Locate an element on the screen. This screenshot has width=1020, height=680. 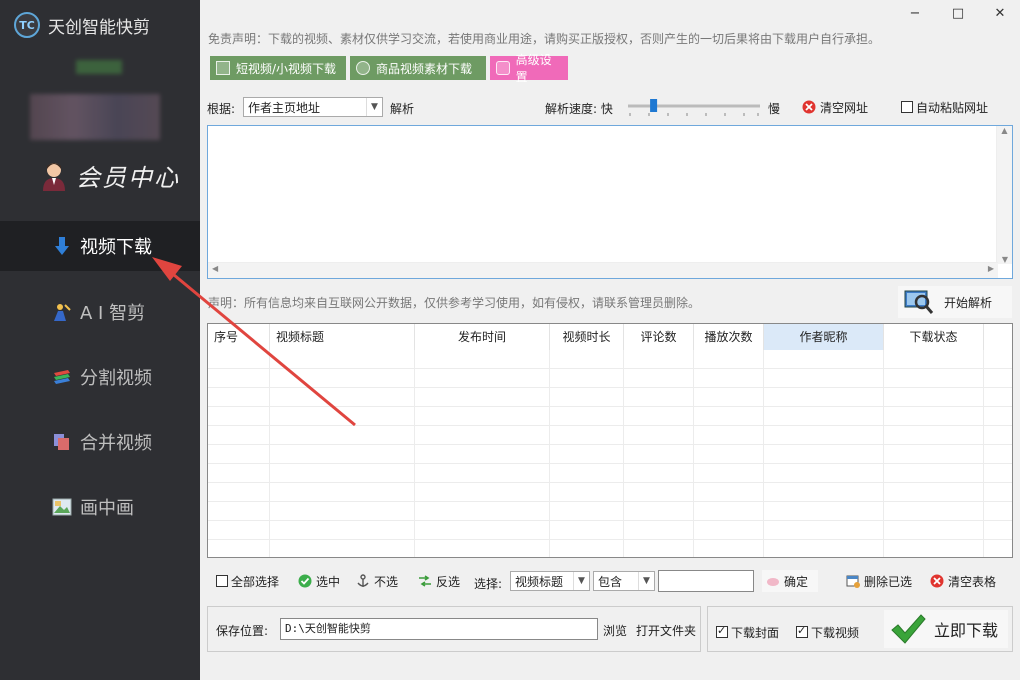
tab-short-video-download: 短视频/小视频下载 is located at coordinates (278, 68).